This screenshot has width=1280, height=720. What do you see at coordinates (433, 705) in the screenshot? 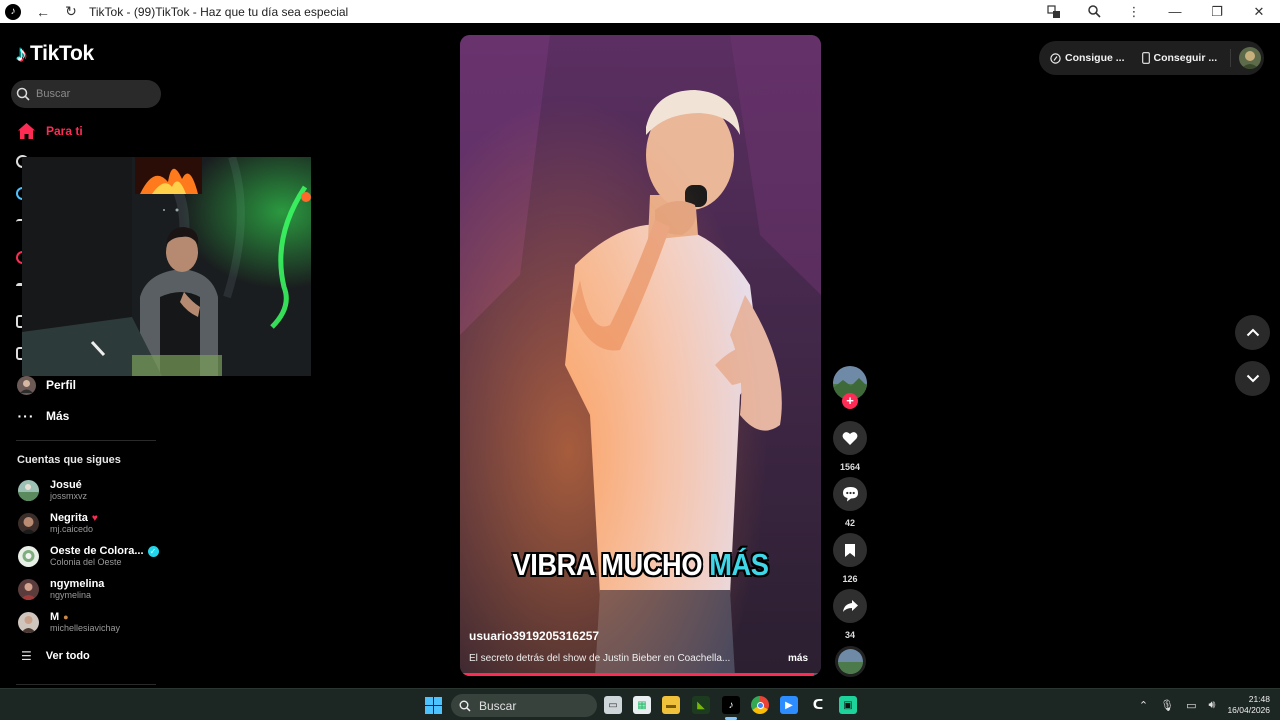
I see `windows-start-icon` at bounding box center [433, 705].